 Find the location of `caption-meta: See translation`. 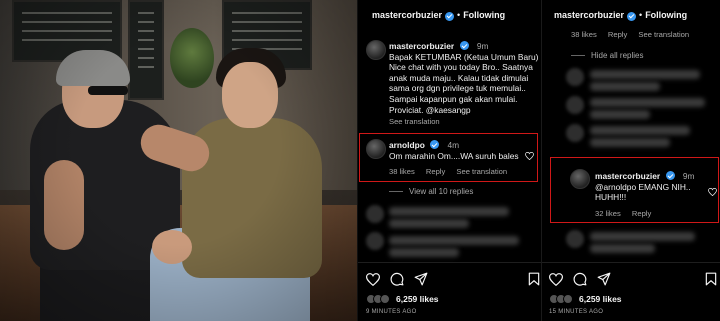

caption-meta: See translation is located at coordinates (419, 121).